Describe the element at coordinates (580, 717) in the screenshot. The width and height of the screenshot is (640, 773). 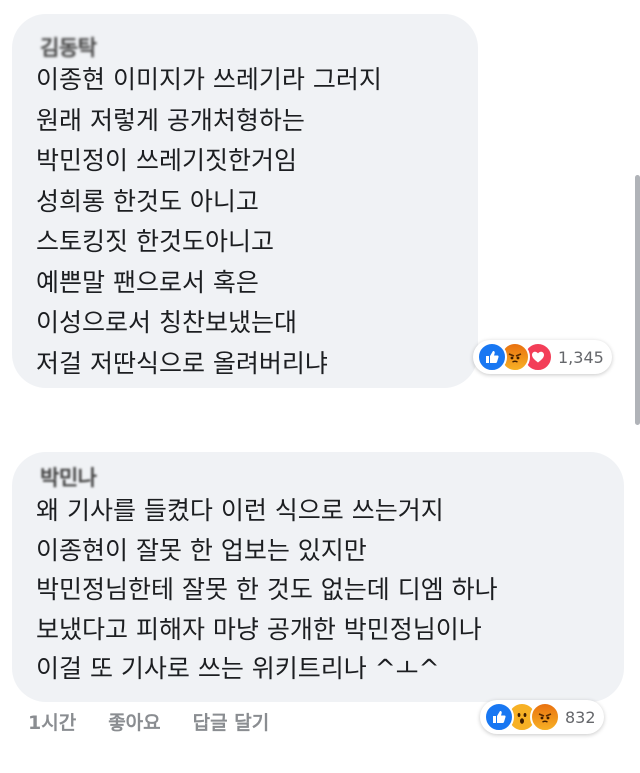
I see `reaction-count: 832` at that location.